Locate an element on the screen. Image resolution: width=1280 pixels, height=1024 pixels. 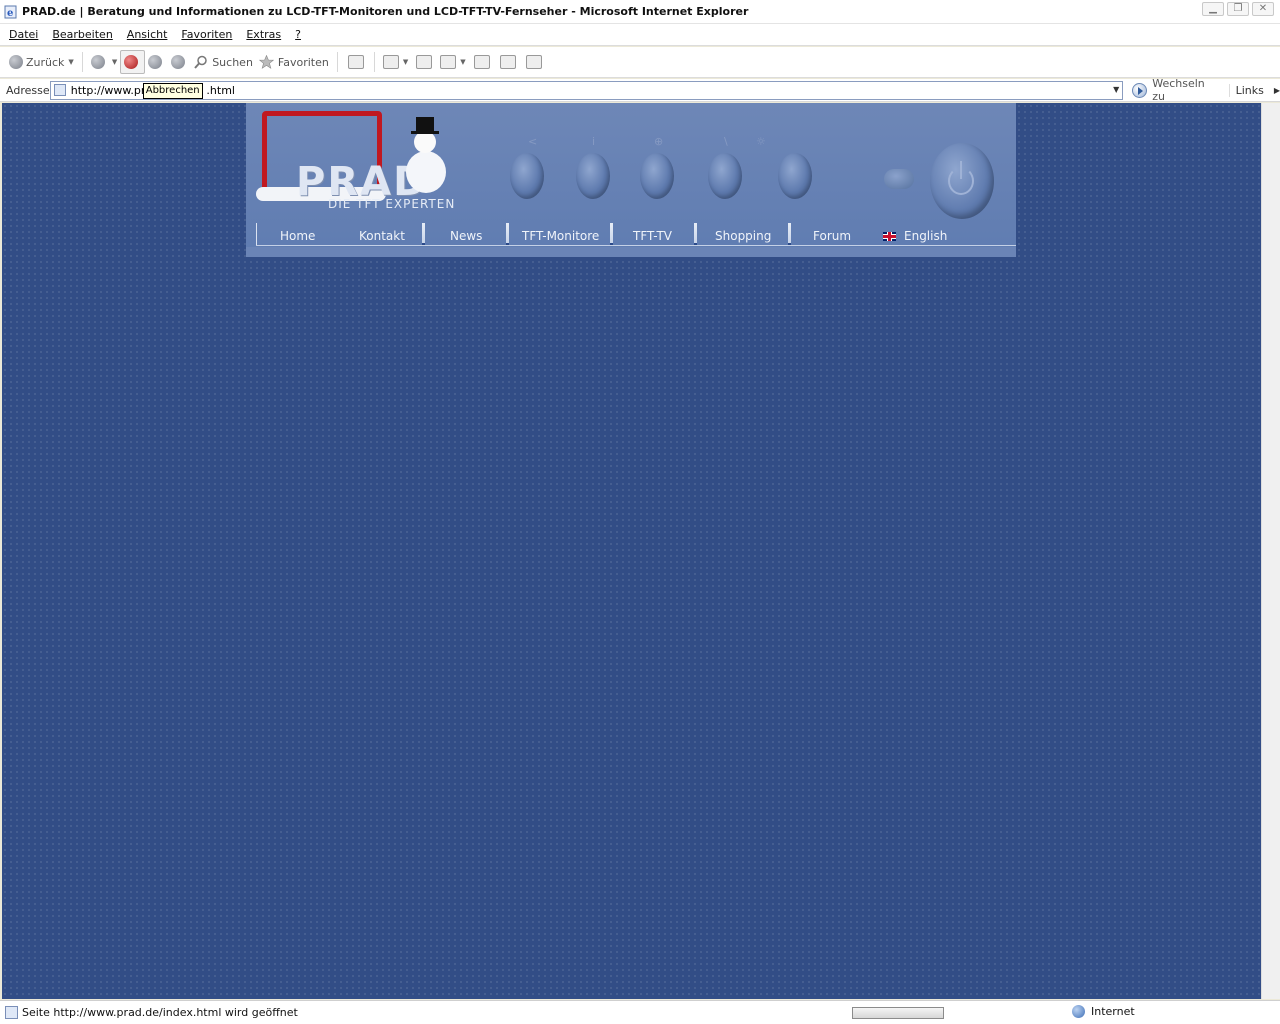
knob-mark-left: < is located at coordinates (533, 141).